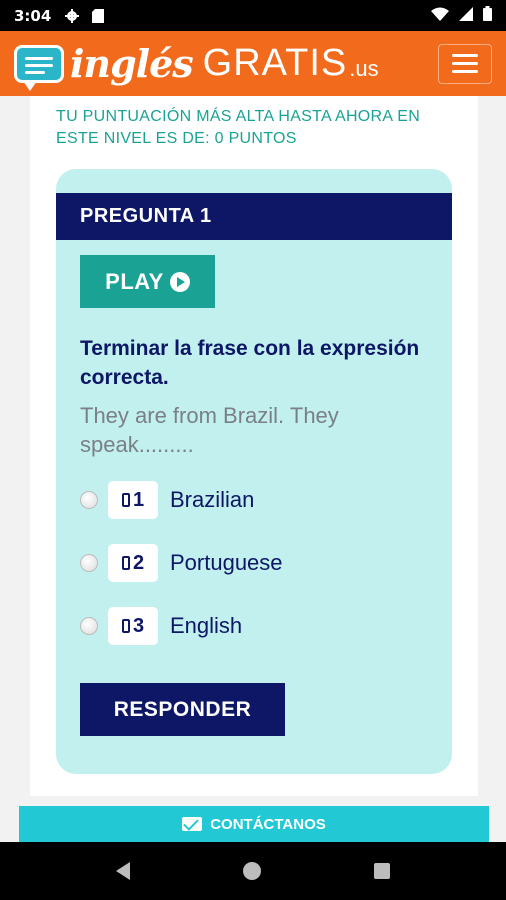 The image size is (506, 900). I want to click on site-logo: inglés GRATIS .us, so click(196, 66).